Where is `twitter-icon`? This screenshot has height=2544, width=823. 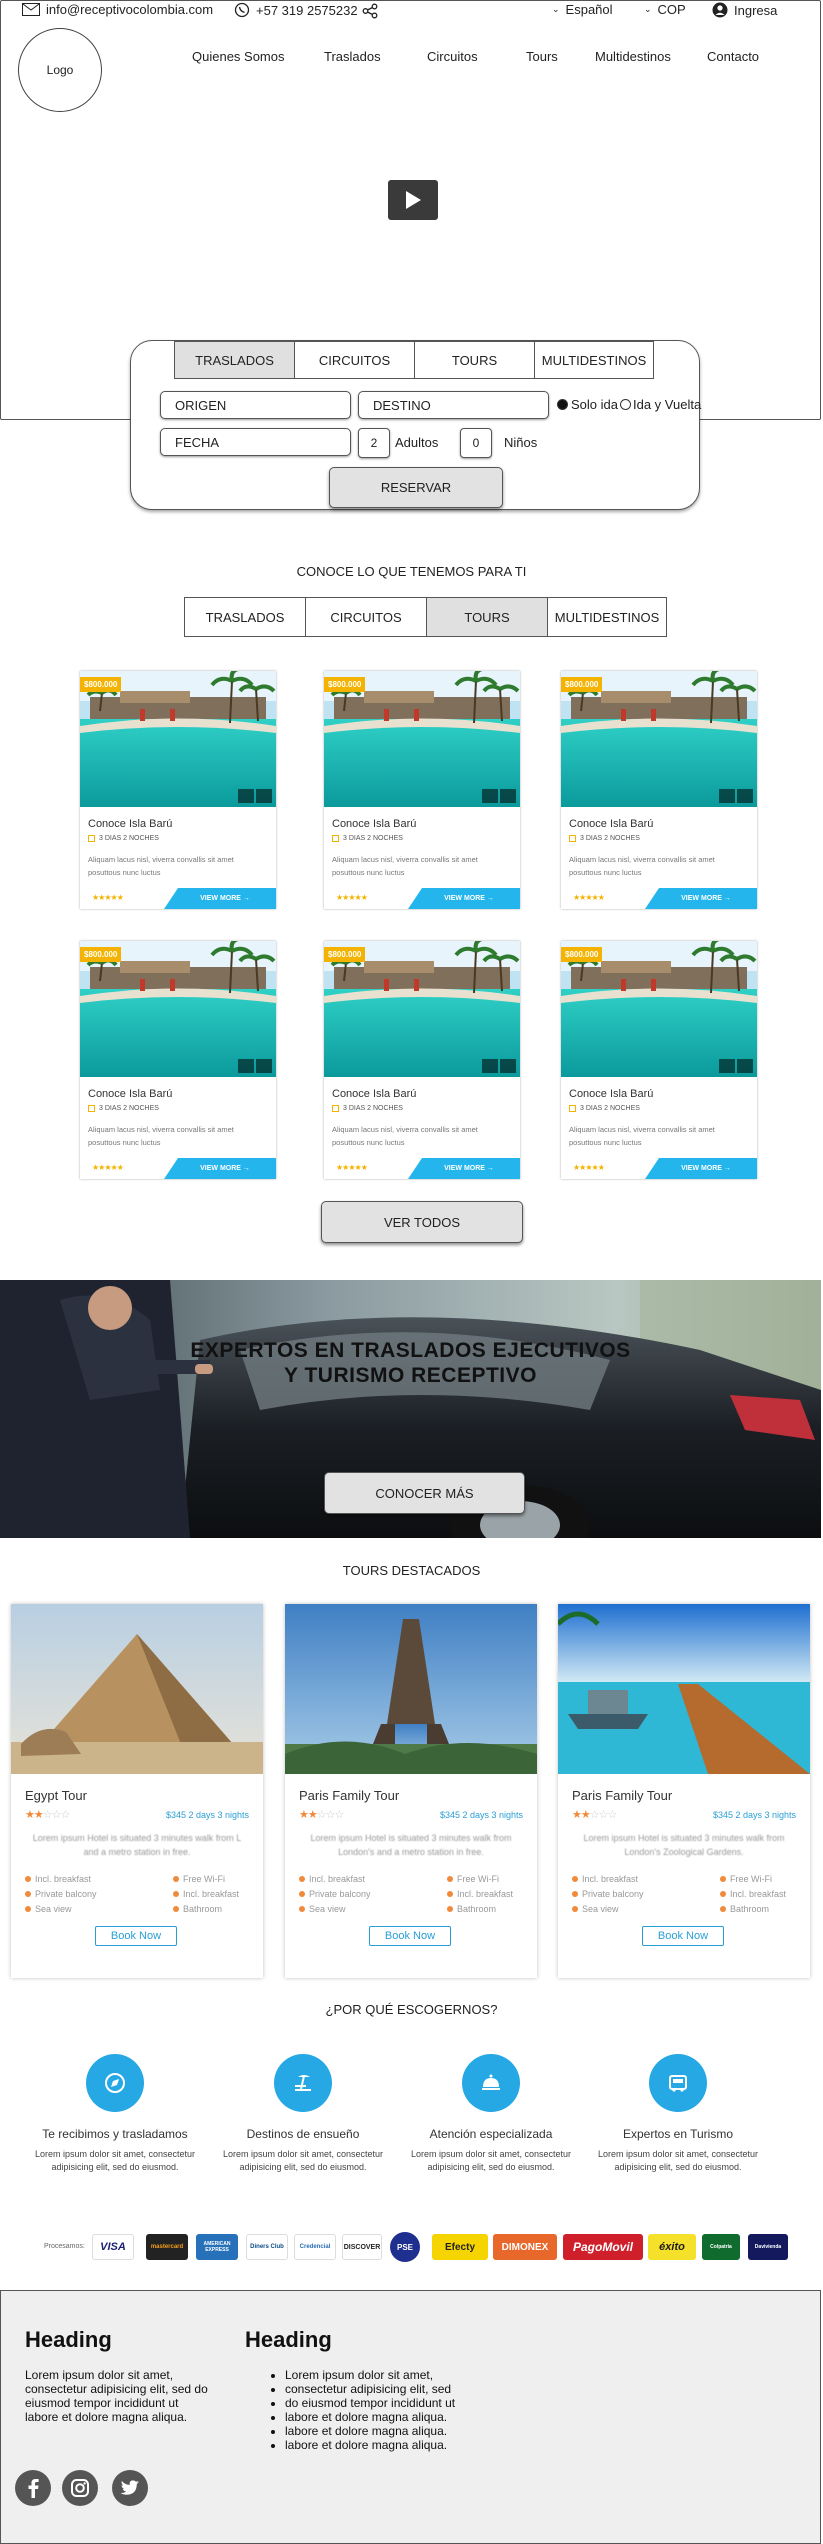
twitter-icon is located at coordinates (130, 2488).